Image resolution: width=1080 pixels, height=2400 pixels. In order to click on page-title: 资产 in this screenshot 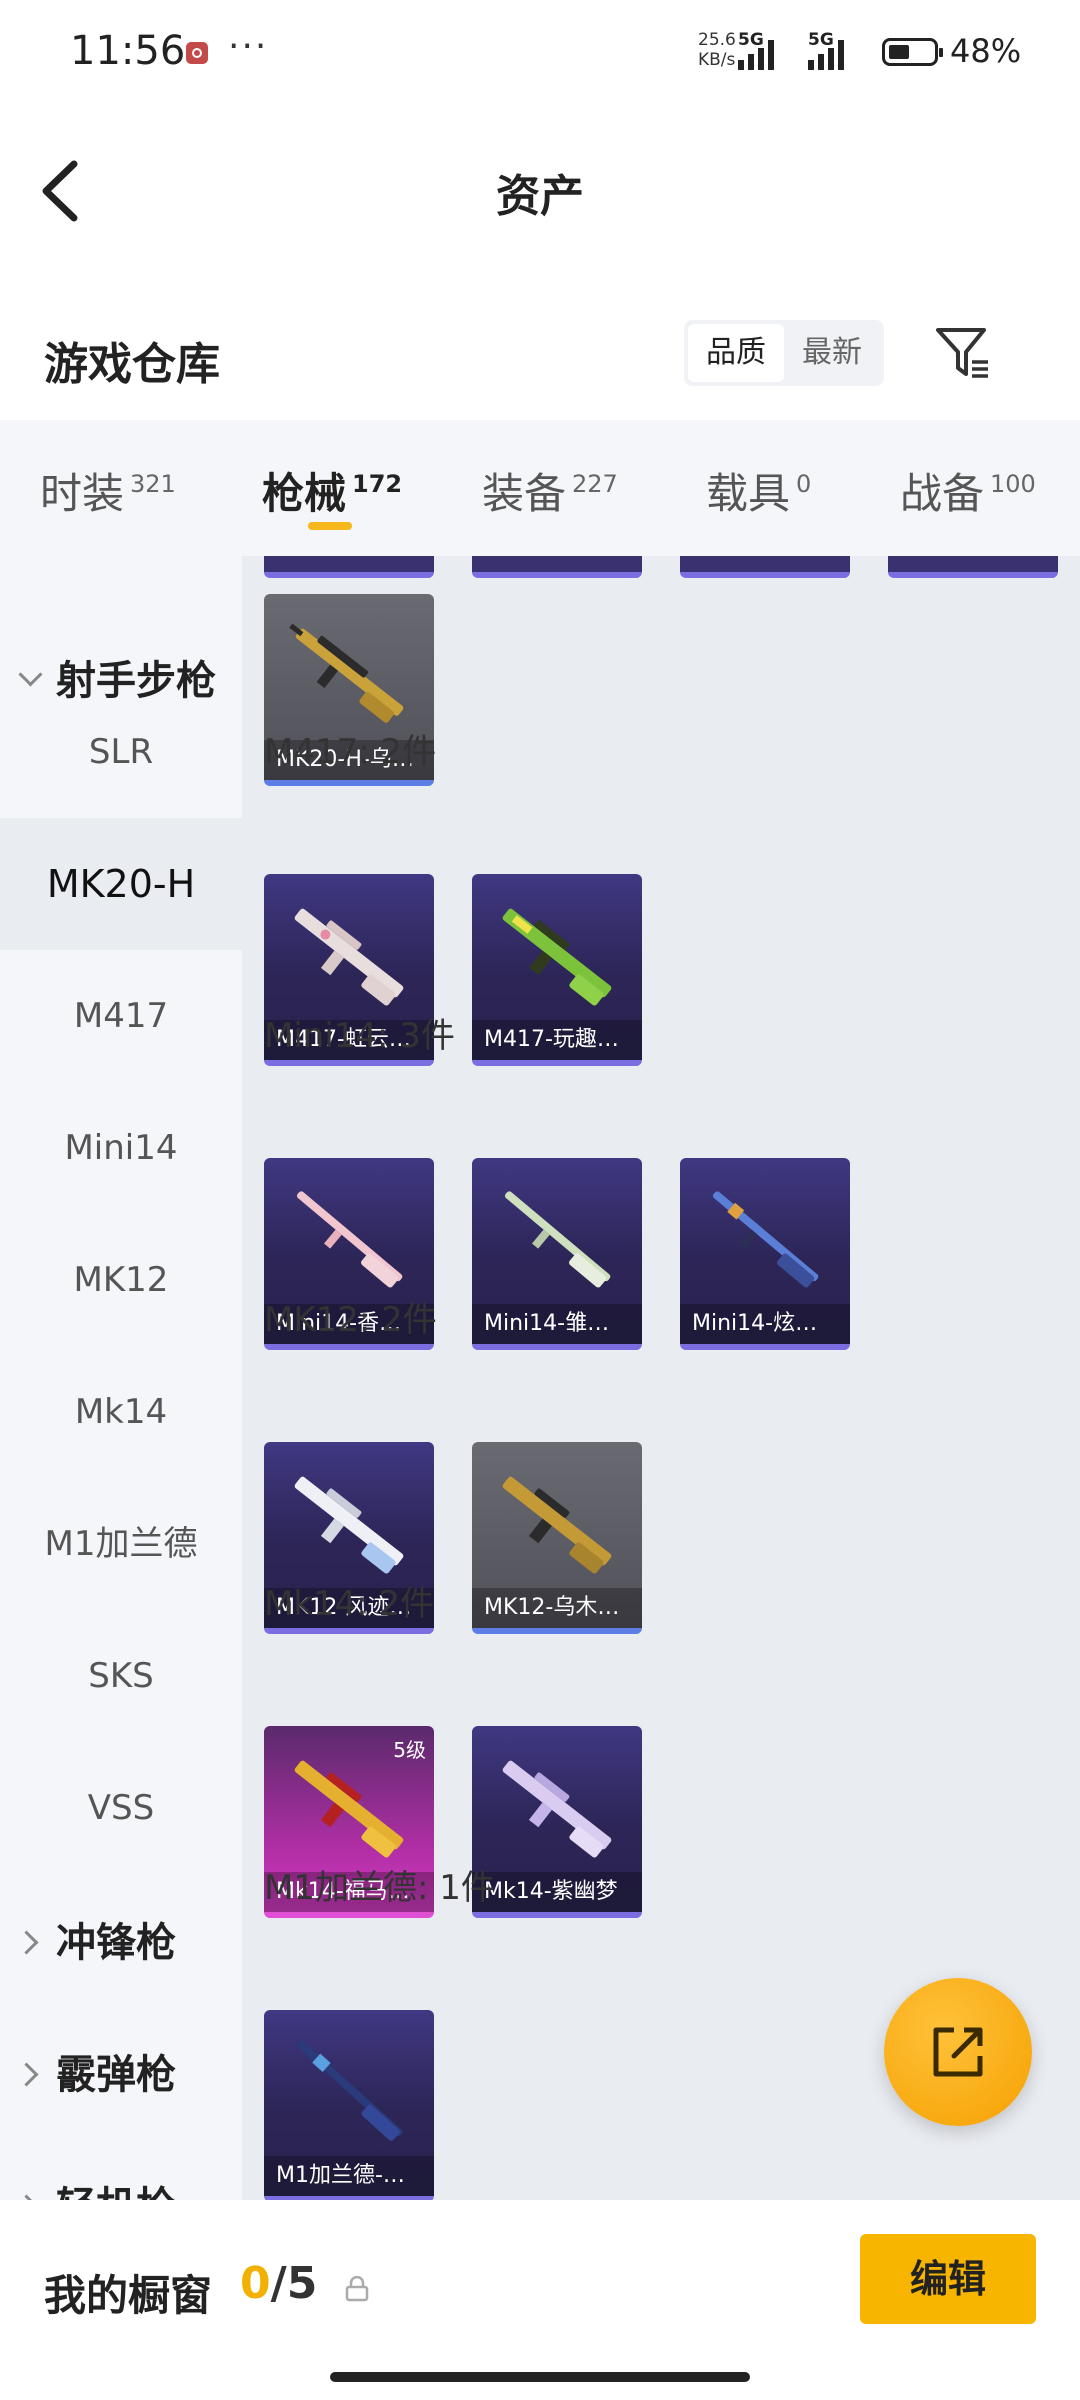, I will do `click(540, 196)`.